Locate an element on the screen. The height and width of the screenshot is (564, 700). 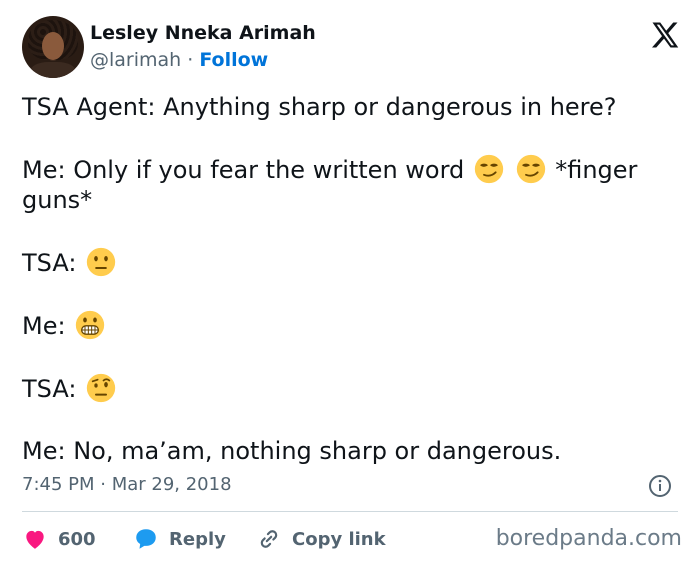
tweet-line-text: guns* is located at coordinates (57, 200).